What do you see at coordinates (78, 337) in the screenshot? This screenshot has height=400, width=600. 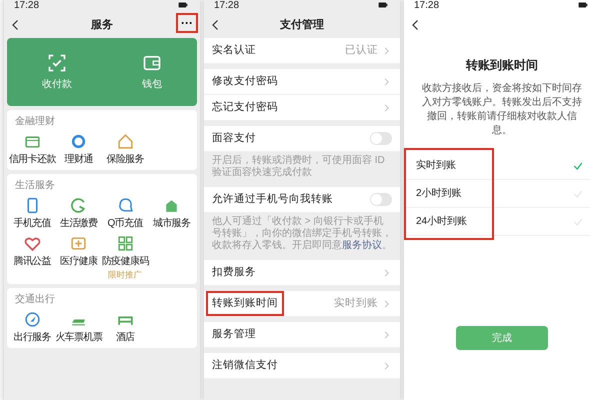 I see `service-label: 火车票机票` at bounding box center [78, 337].